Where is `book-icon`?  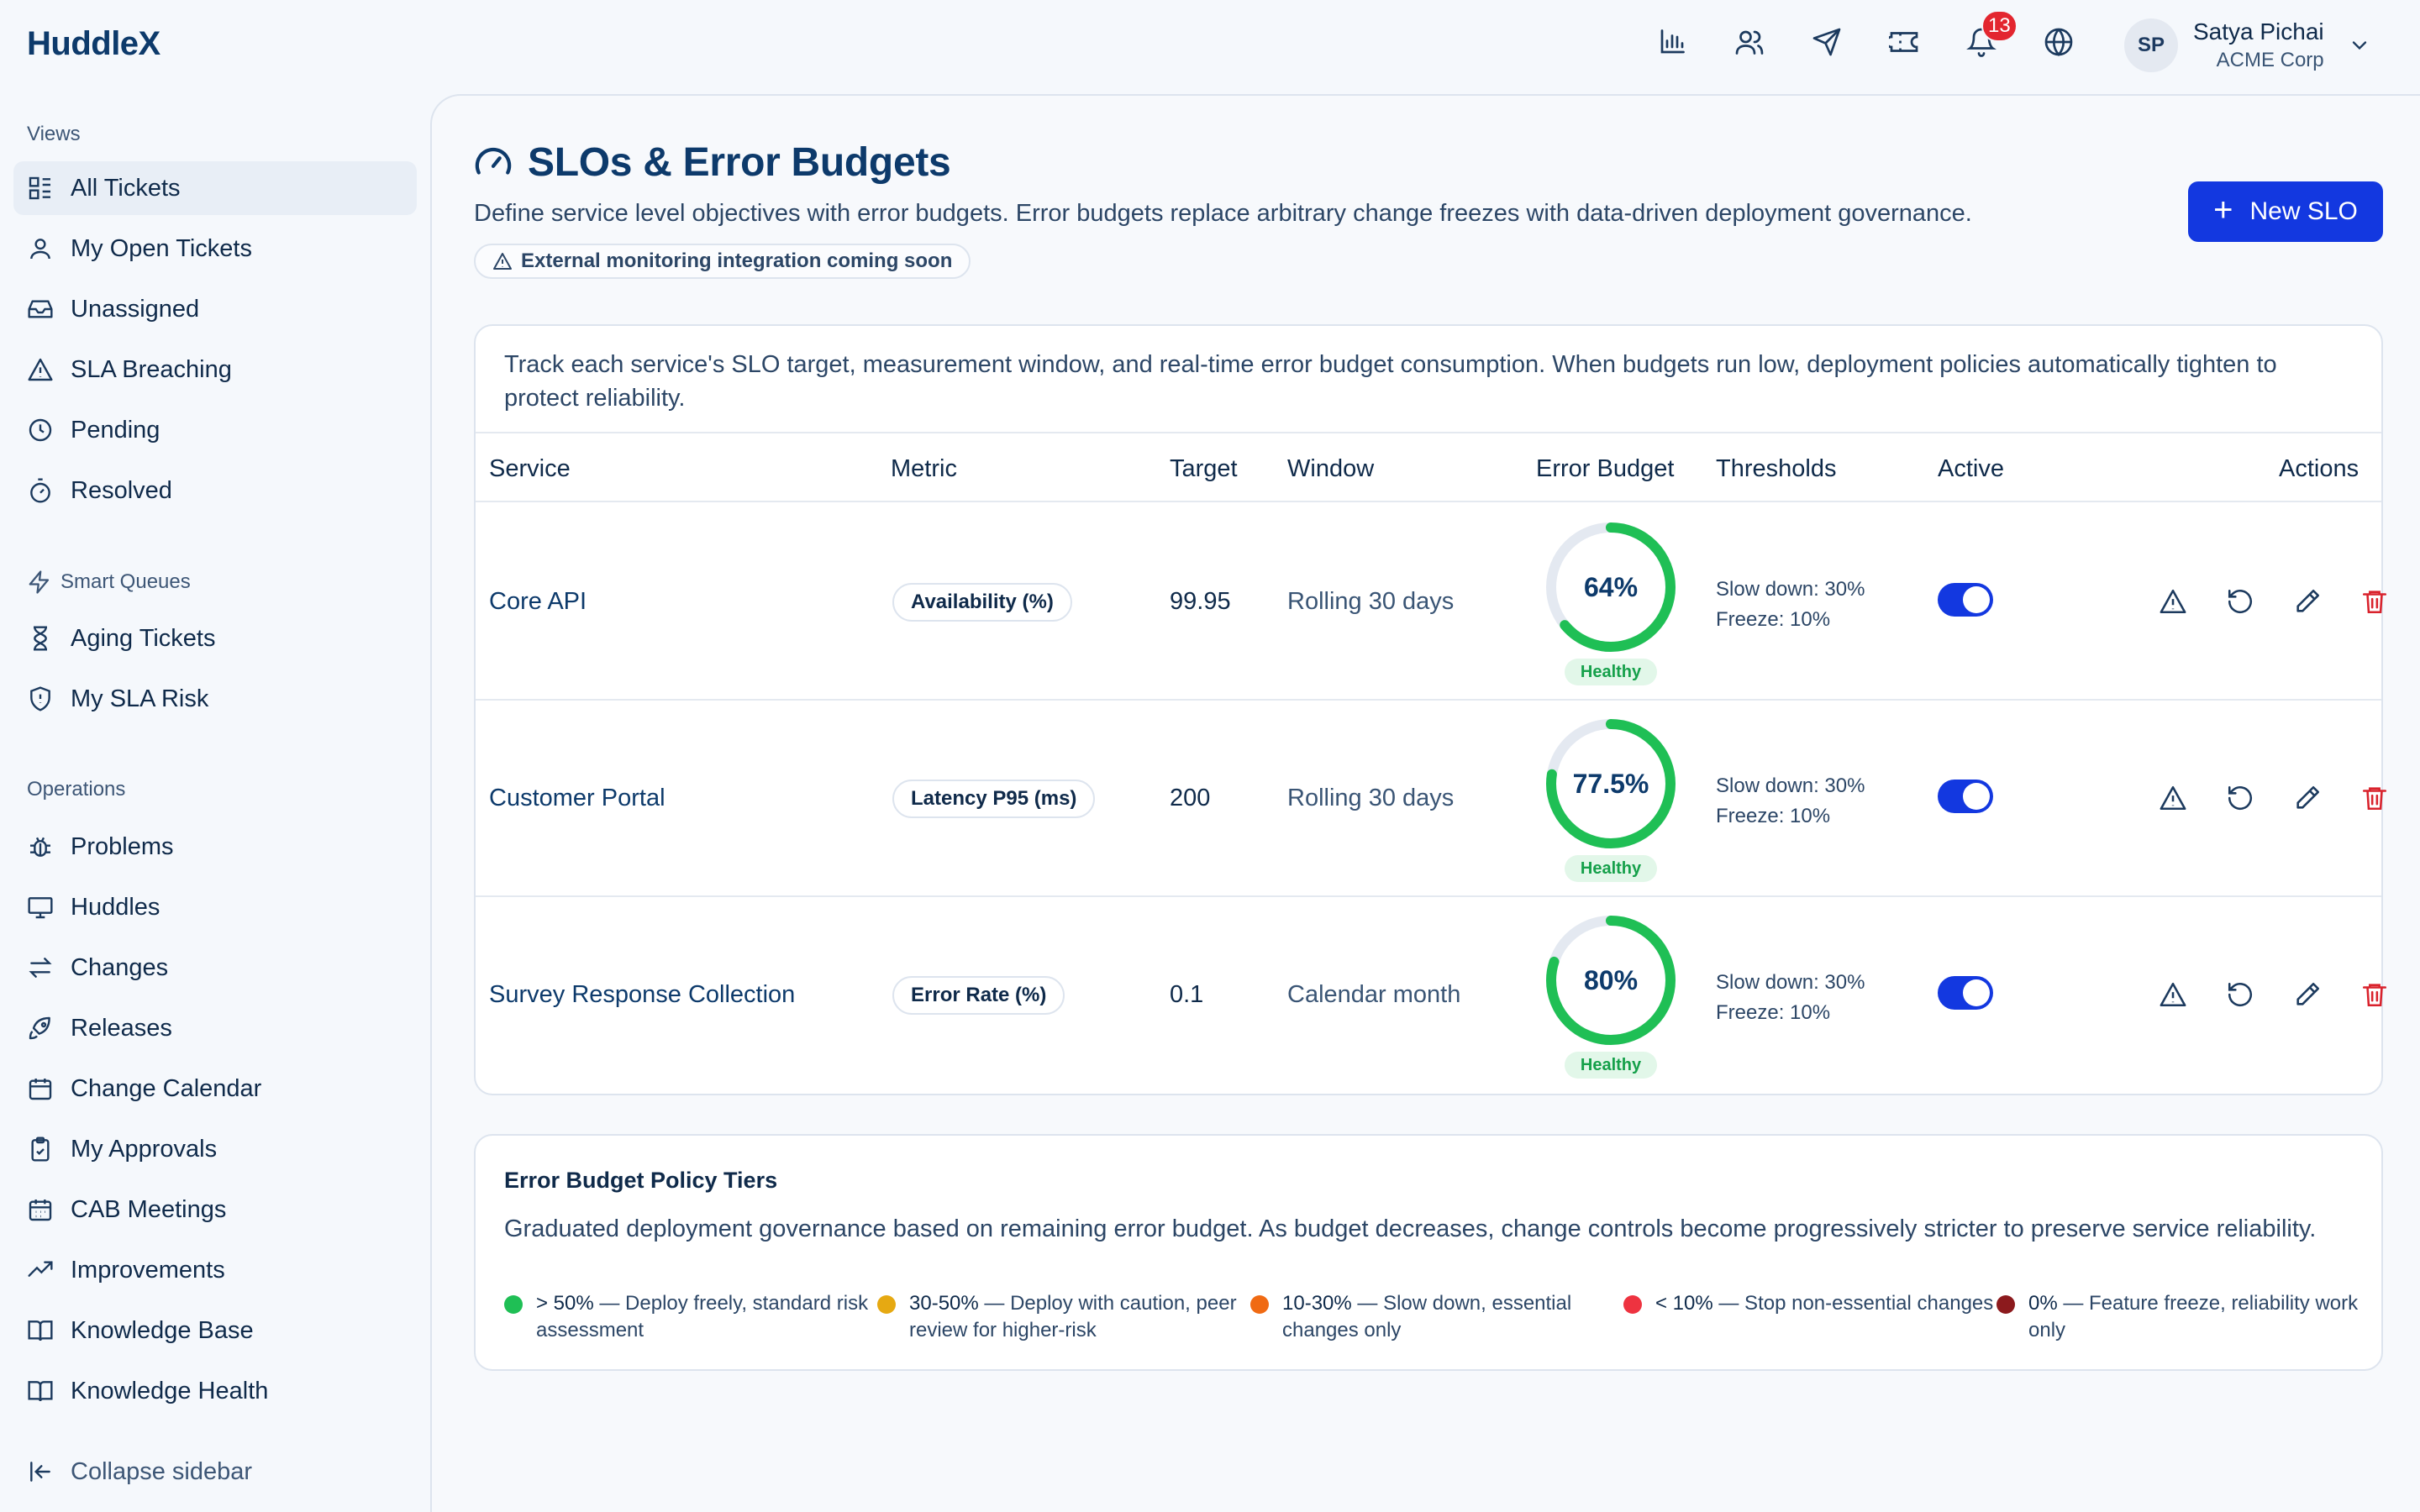 book-icon is located at coordinates (40, 1391).